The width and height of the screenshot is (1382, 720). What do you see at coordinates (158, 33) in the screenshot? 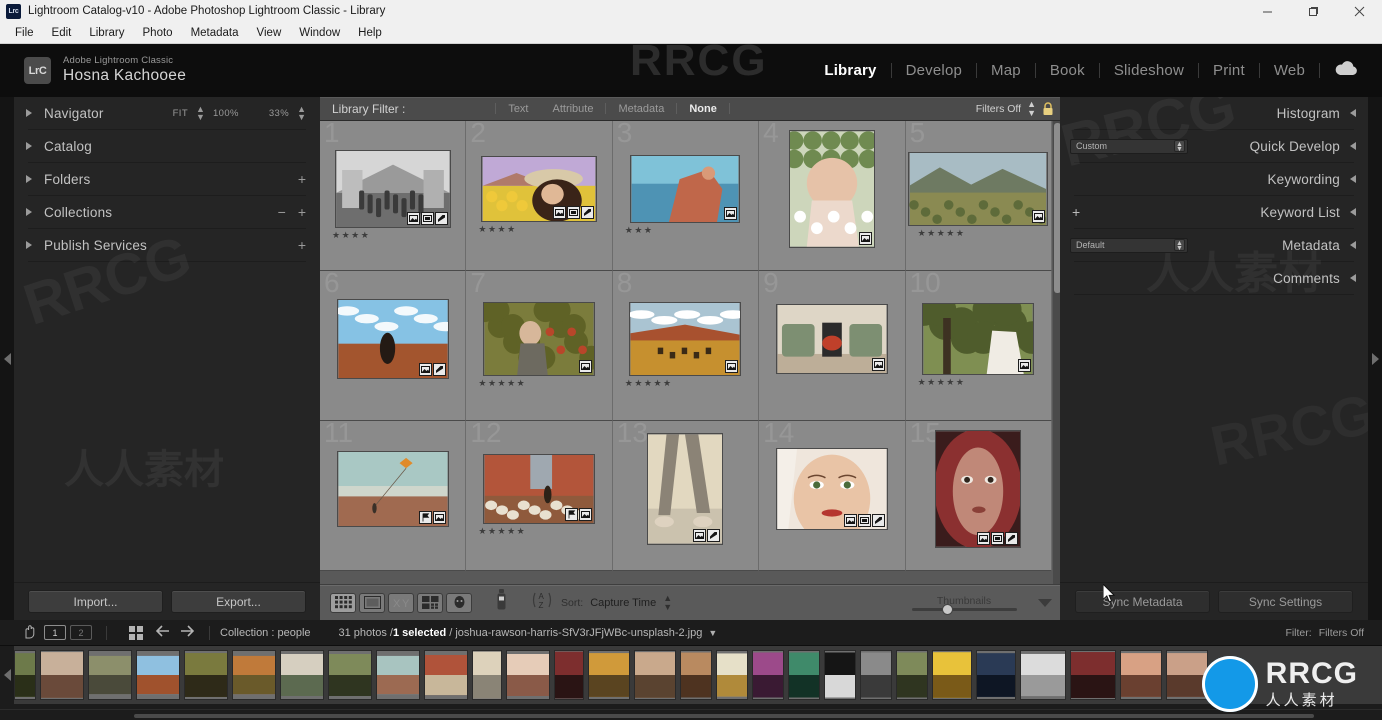
I see `menu-photo: Photo` at bounding box center [158, 33].